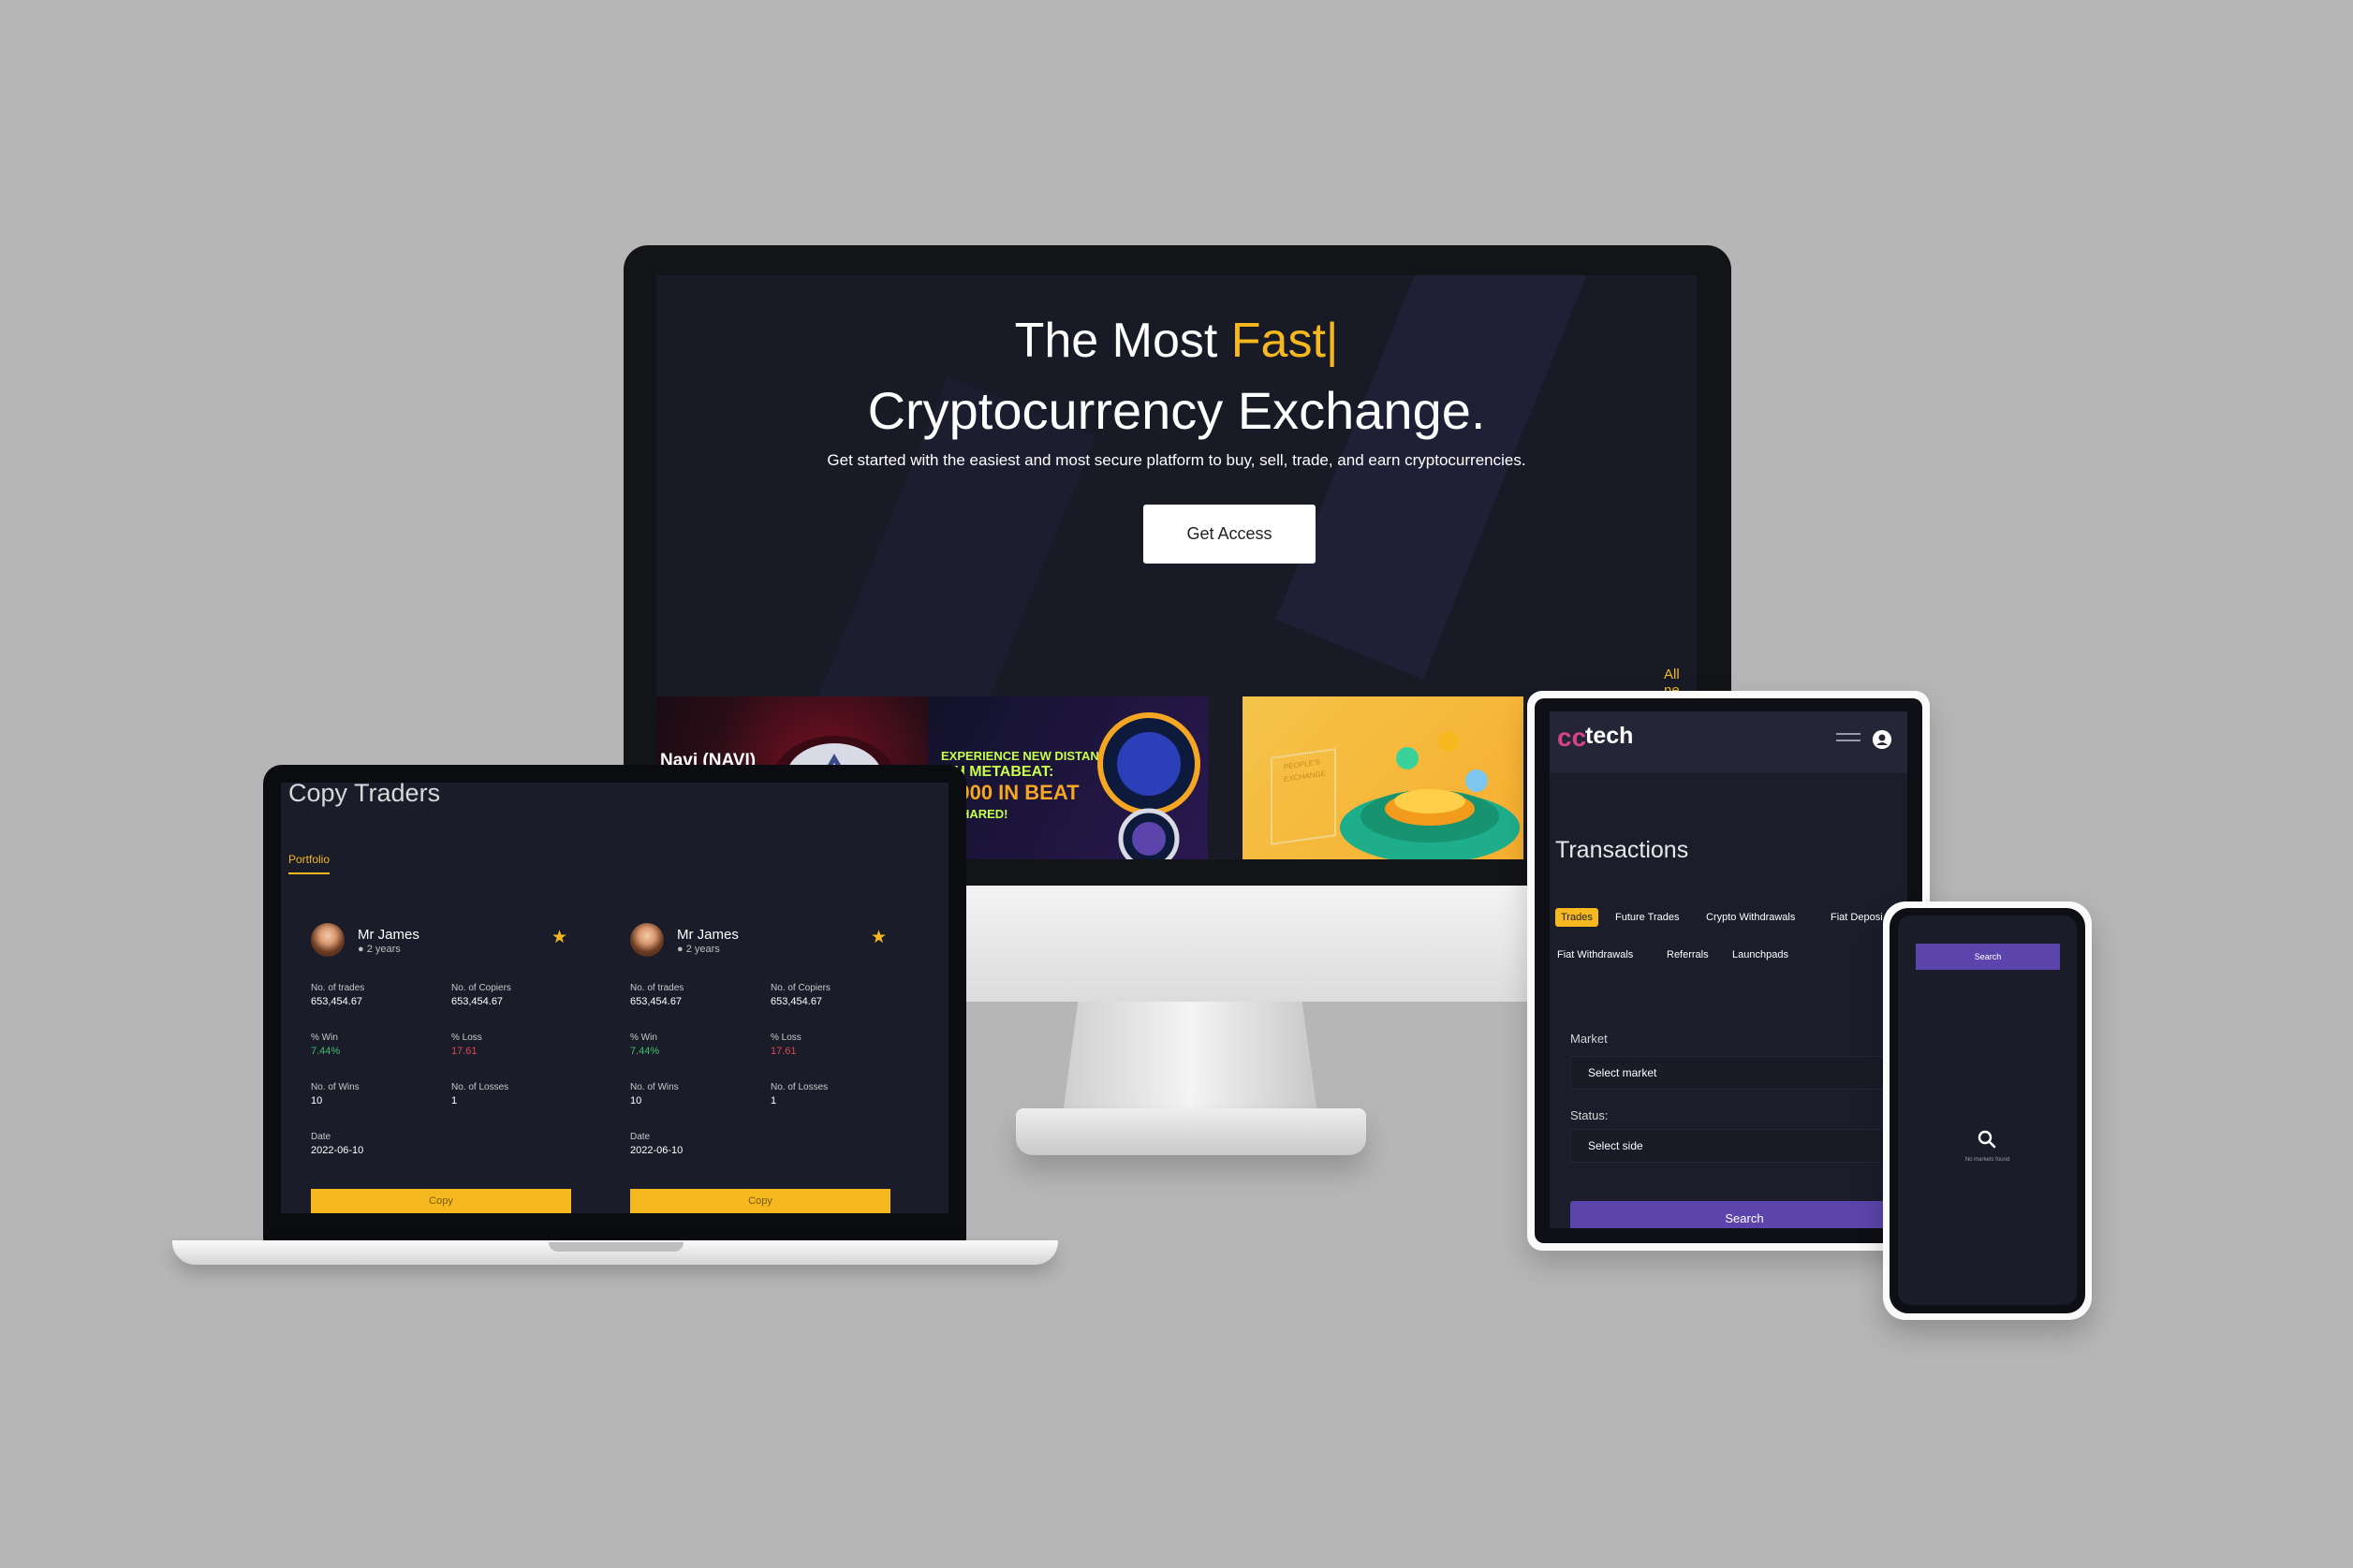 This screenshot has width=2353, height=1568. Describe the element at coordinates (1987, 1160) in the screenshot. I see `empty-state-text: No markets found` at that location.